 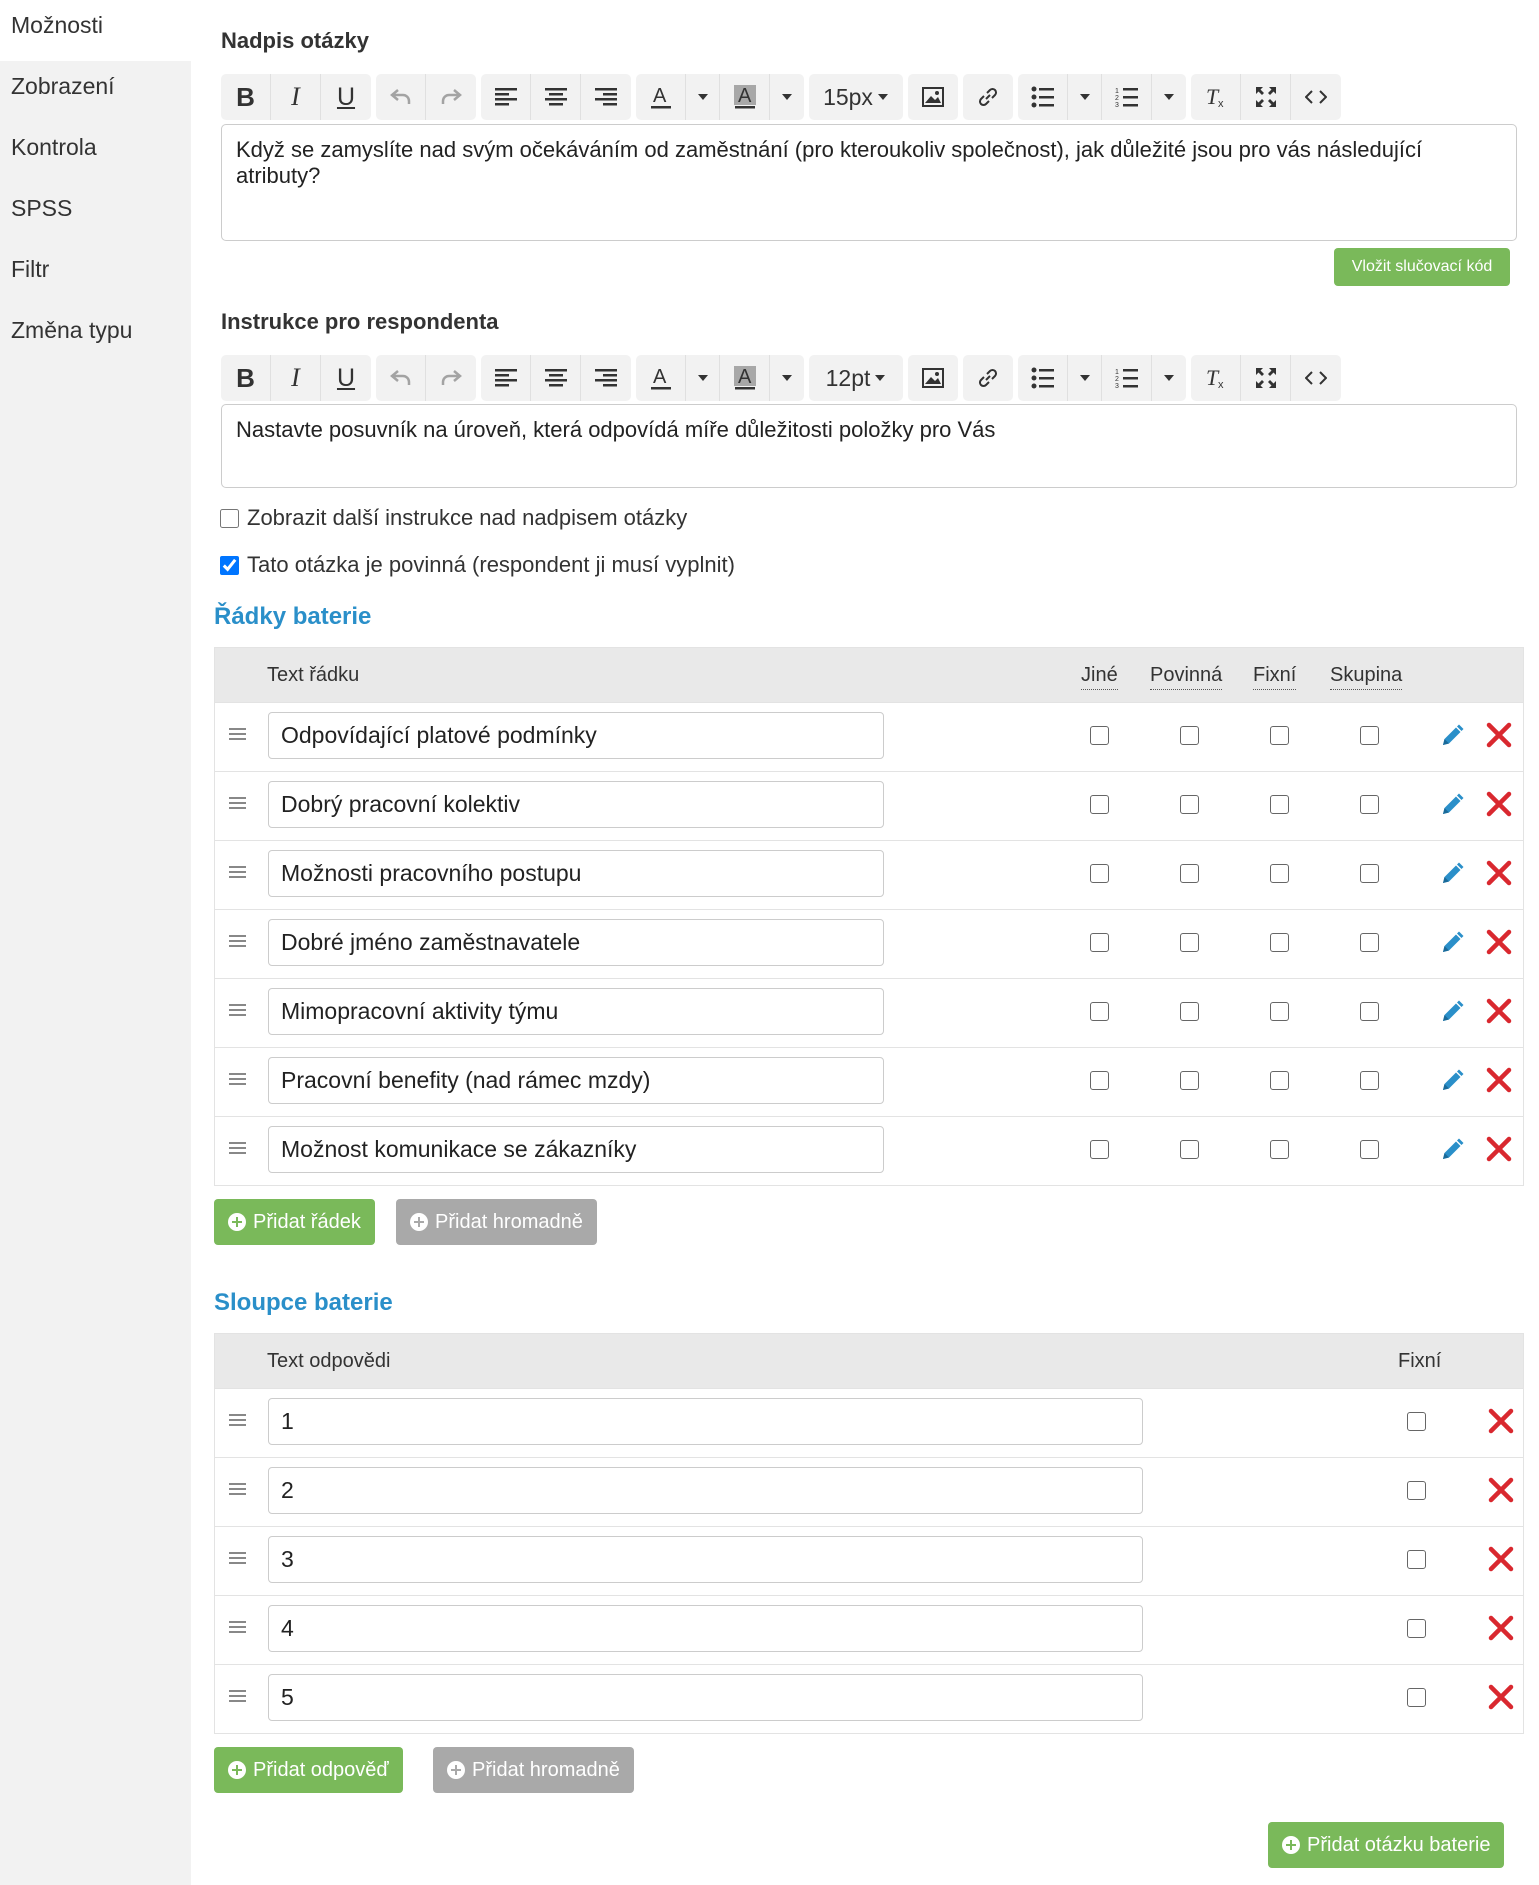 What do you see at coordinates (1266, 378) in the screenshot?
I see `fullscreen-icon` at bounding box center [1266, 378].